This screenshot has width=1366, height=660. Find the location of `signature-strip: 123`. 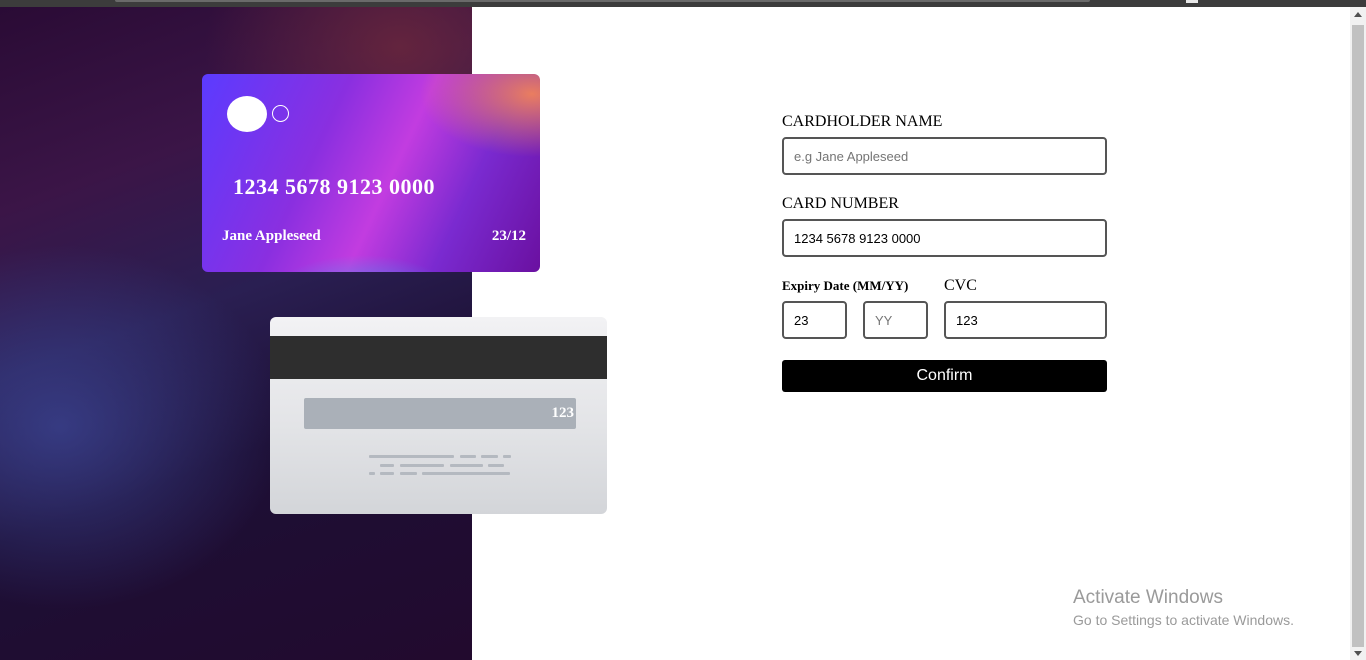

signature-strip: 123 is located at coordinates (440, 413).